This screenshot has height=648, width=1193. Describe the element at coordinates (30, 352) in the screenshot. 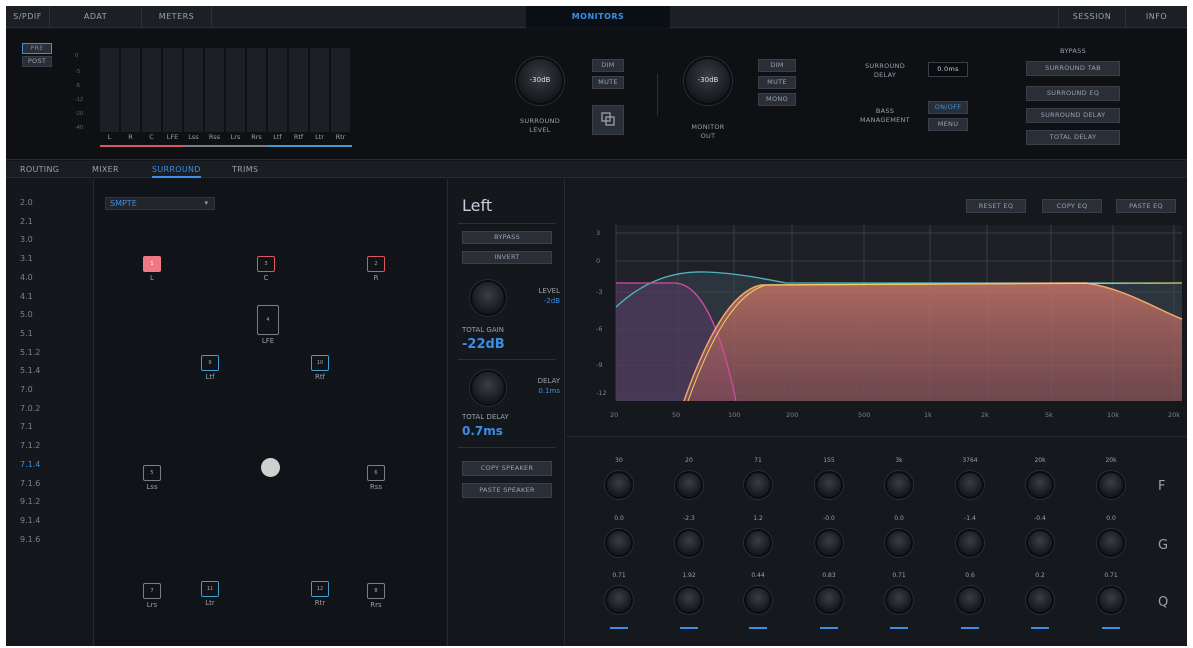

I see `format-item-5-1-2: 5.1.2` at that location.